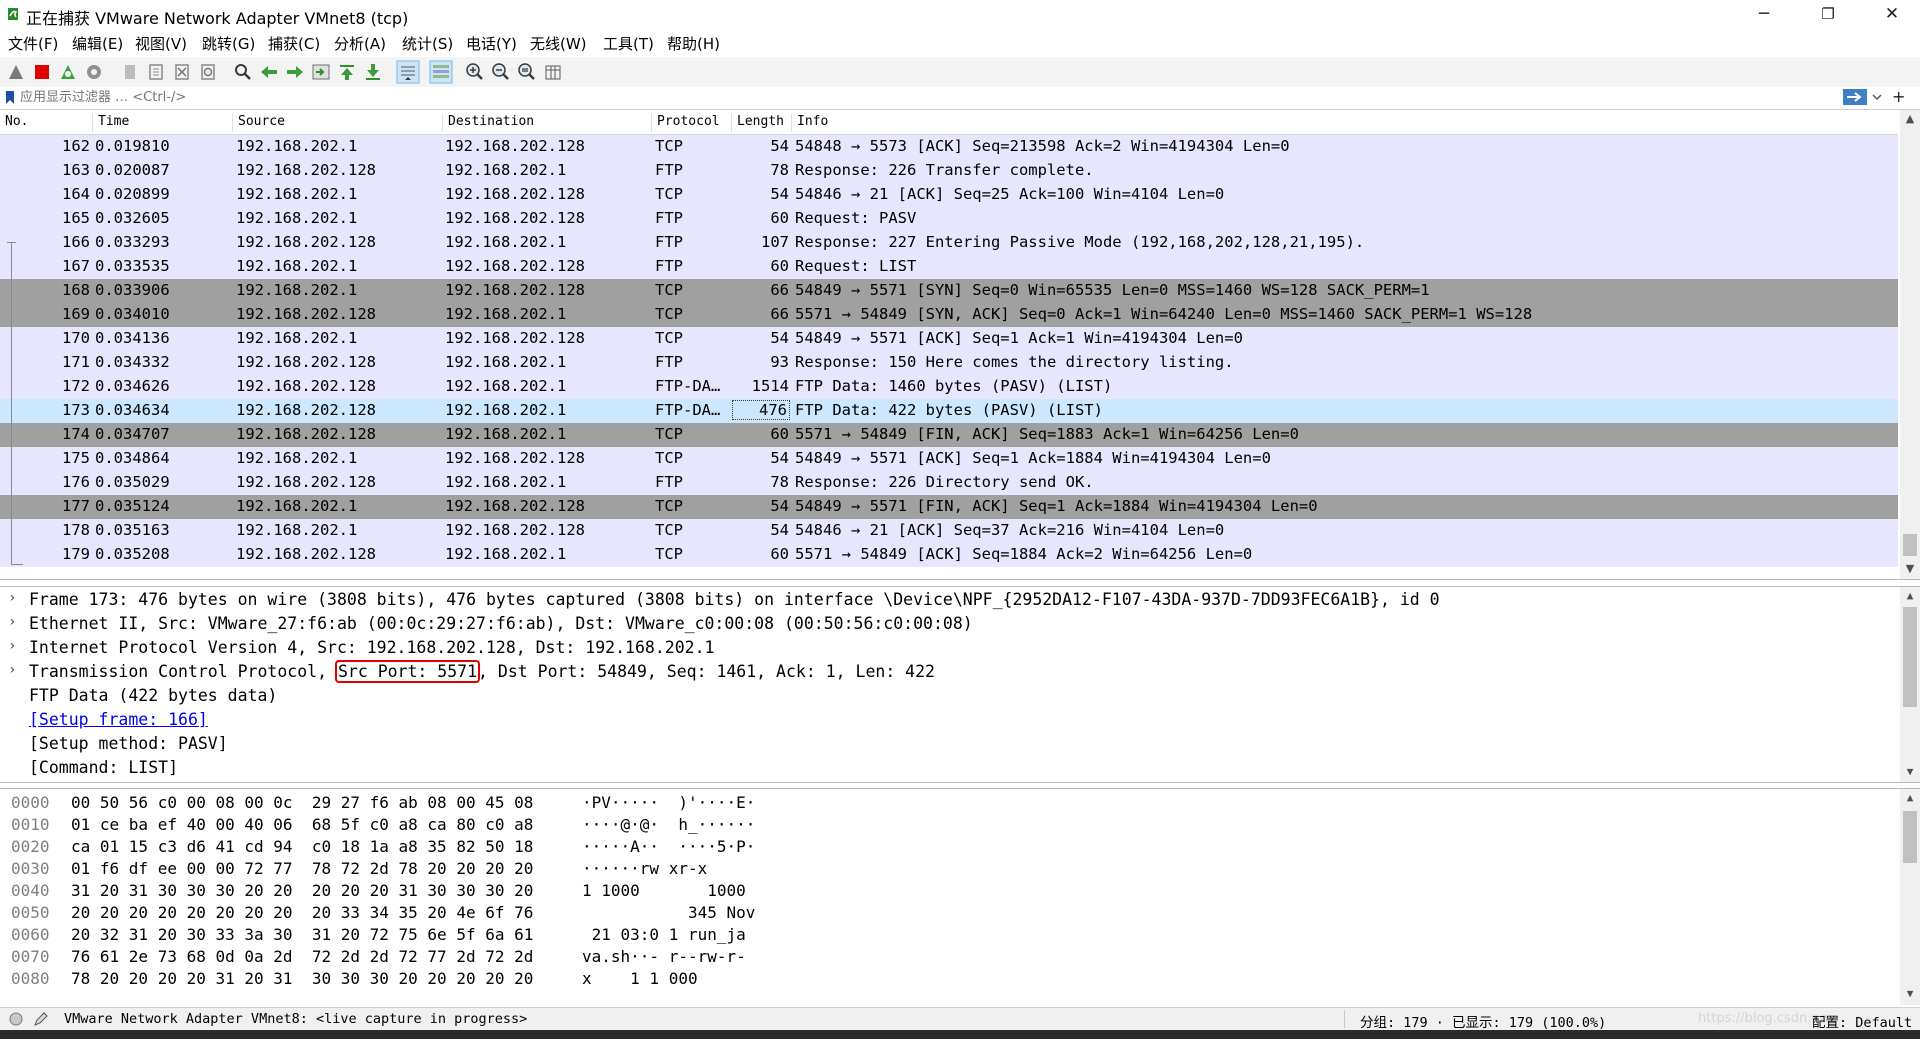 Image resolution: width=1920 pixels, height=1039 pixels. Describe the element at coordinates (94, 72) in the screenshot. I see `capture-options-gear-icon` at that location.